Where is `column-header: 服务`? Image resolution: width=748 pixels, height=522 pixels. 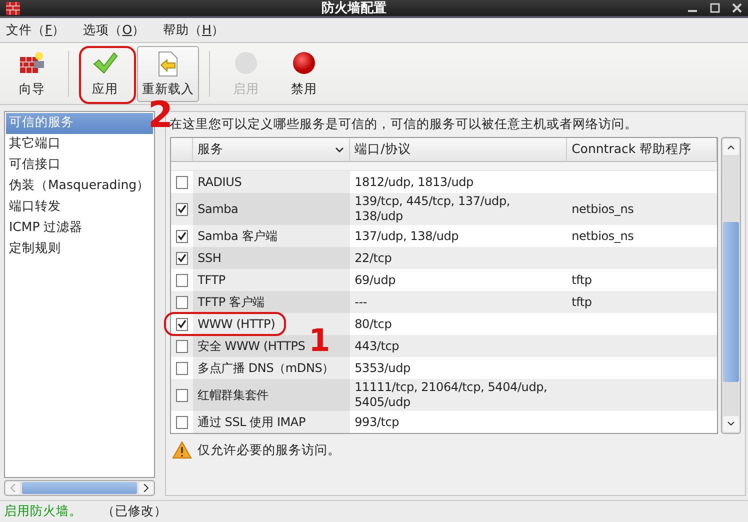 column-header: 服务 is located at coordinates (271, 150).